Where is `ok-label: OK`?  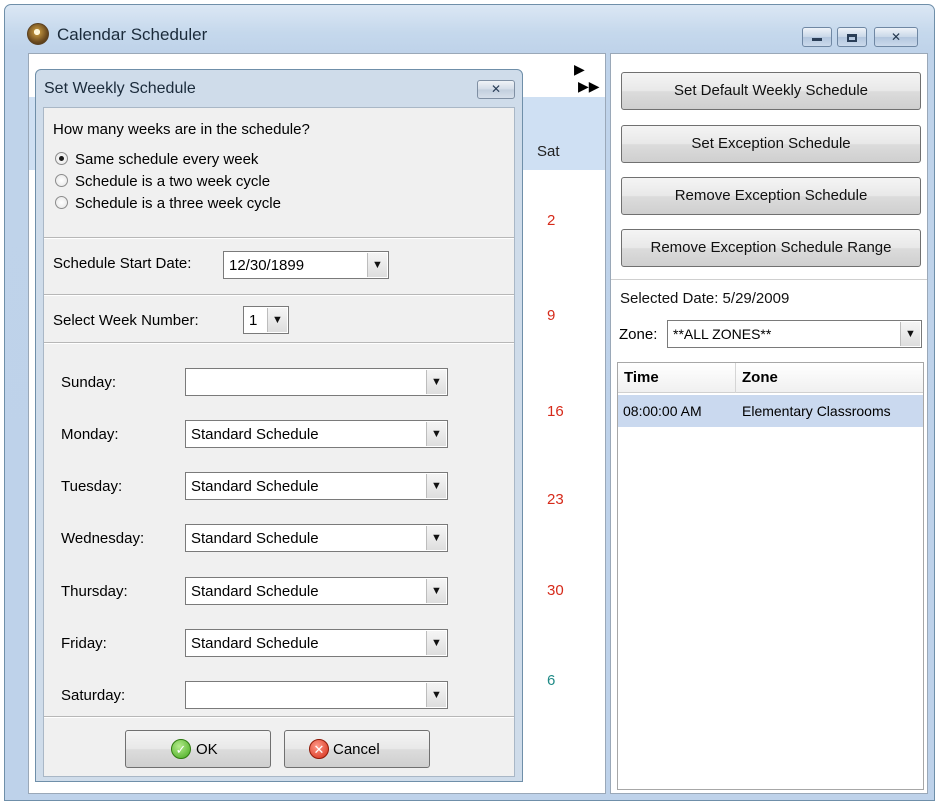
ok-label: OK is located at coordinates (207, 749).